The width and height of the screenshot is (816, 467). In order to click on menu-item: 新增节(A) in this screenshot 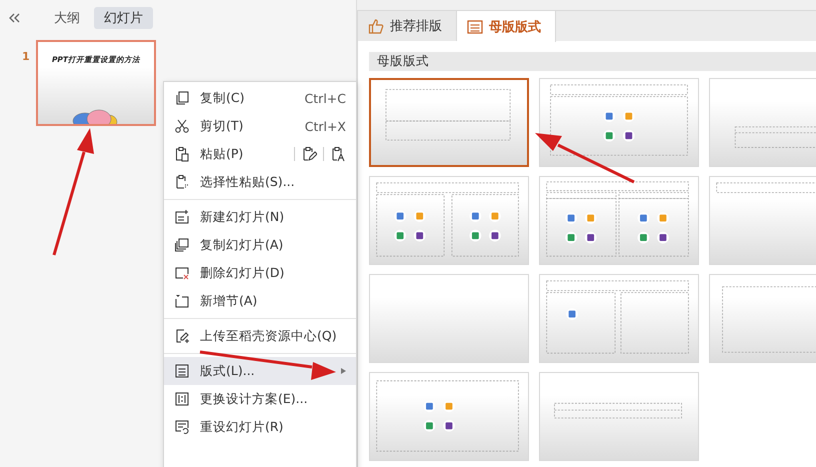, I will do `click(260, 301)`.